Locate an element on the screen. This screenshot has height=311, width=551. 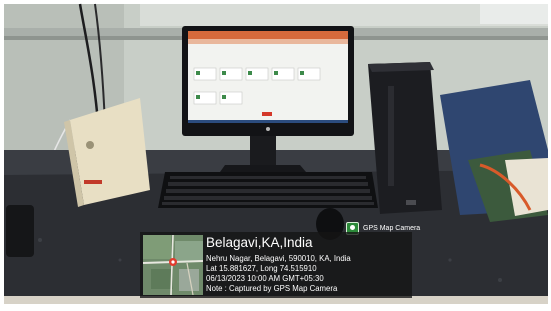
gps-badge-label: GPS Map Camera is located at coordinates (392, 228).